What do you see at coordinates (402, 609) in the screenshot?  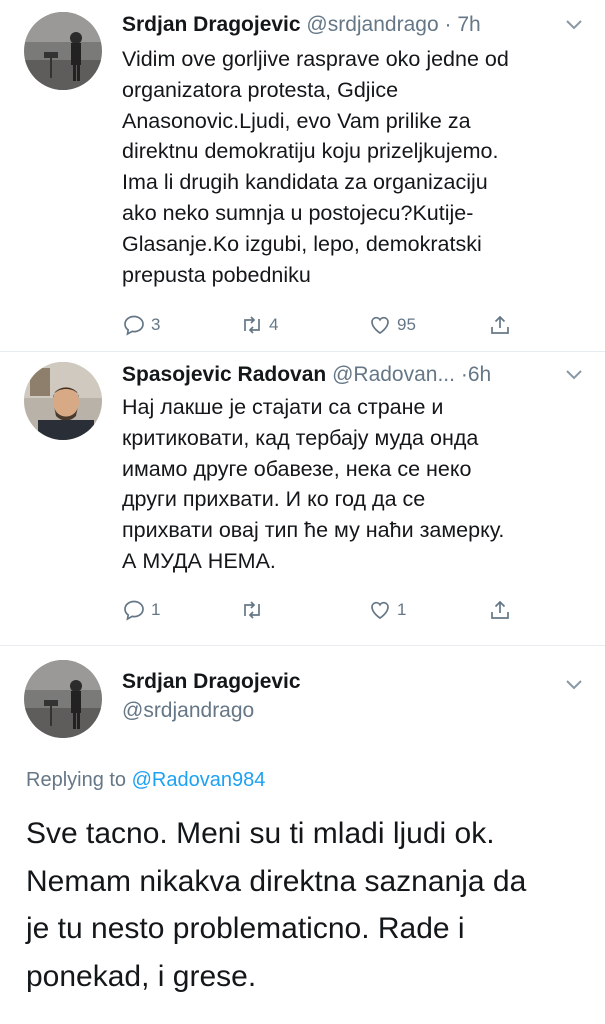 I see `like-count: 1` at bounding box center [402, 609].